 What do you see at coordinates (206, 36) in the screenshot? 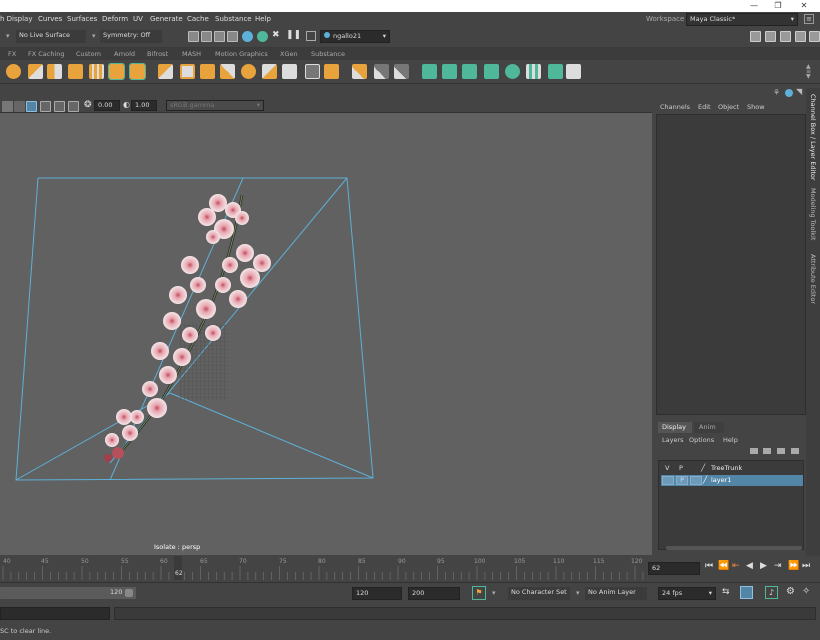
I see `ipr-render-icon` at bounding box center [206, 36].